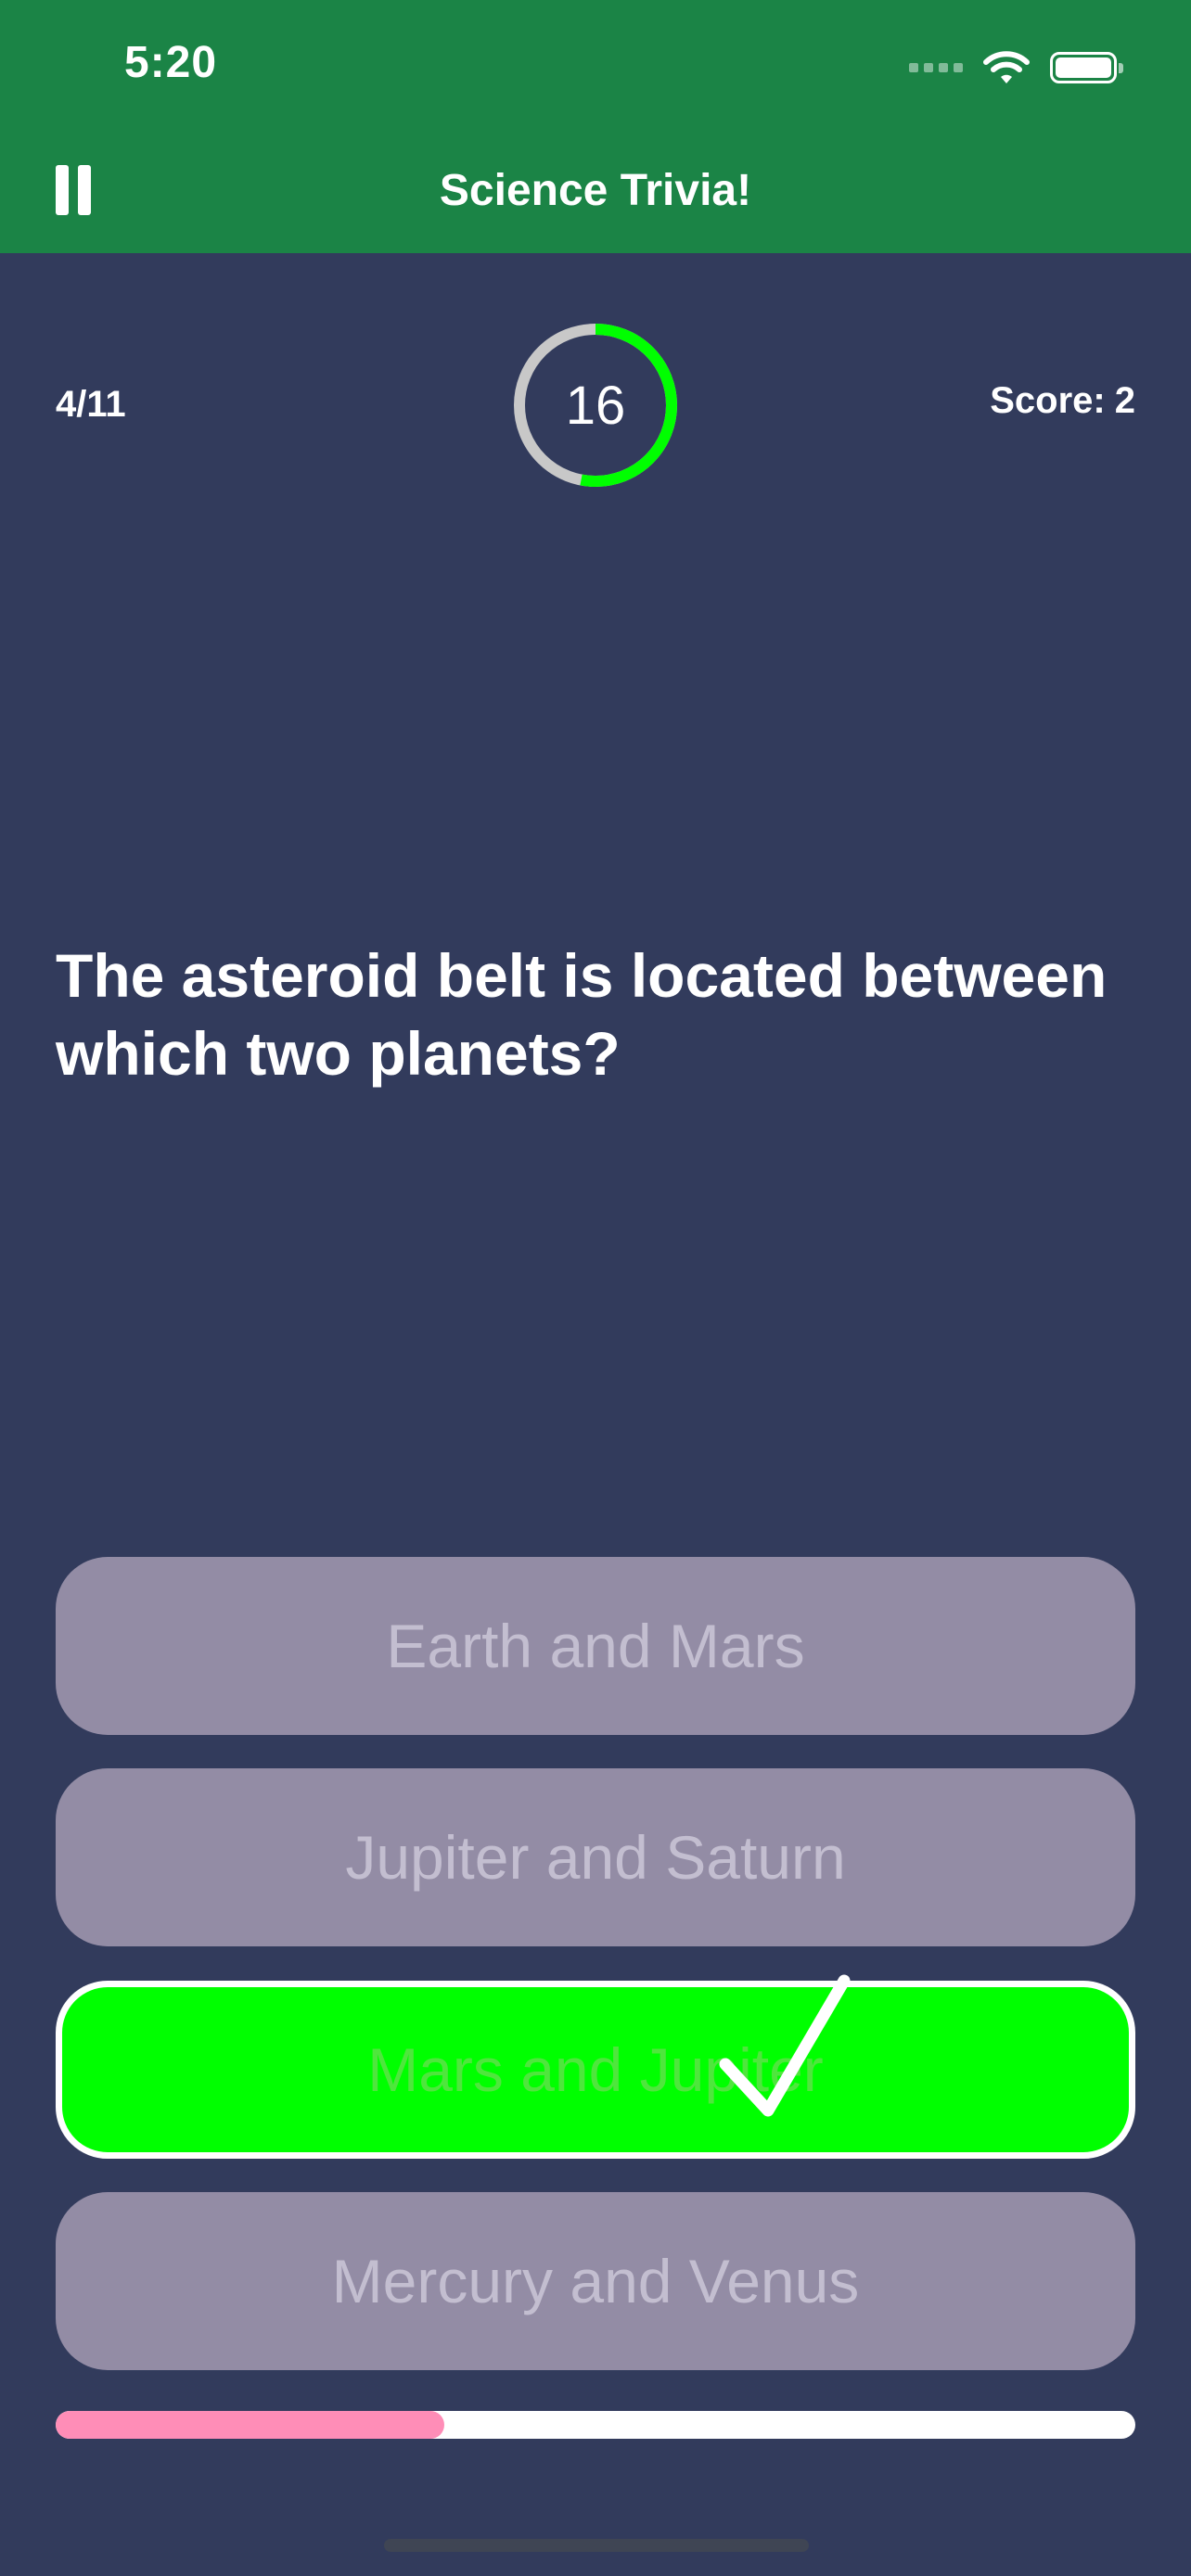 This screenshot has height=2576, width=1191. I want to click on question-counter: 4/11, so click(91, 405).